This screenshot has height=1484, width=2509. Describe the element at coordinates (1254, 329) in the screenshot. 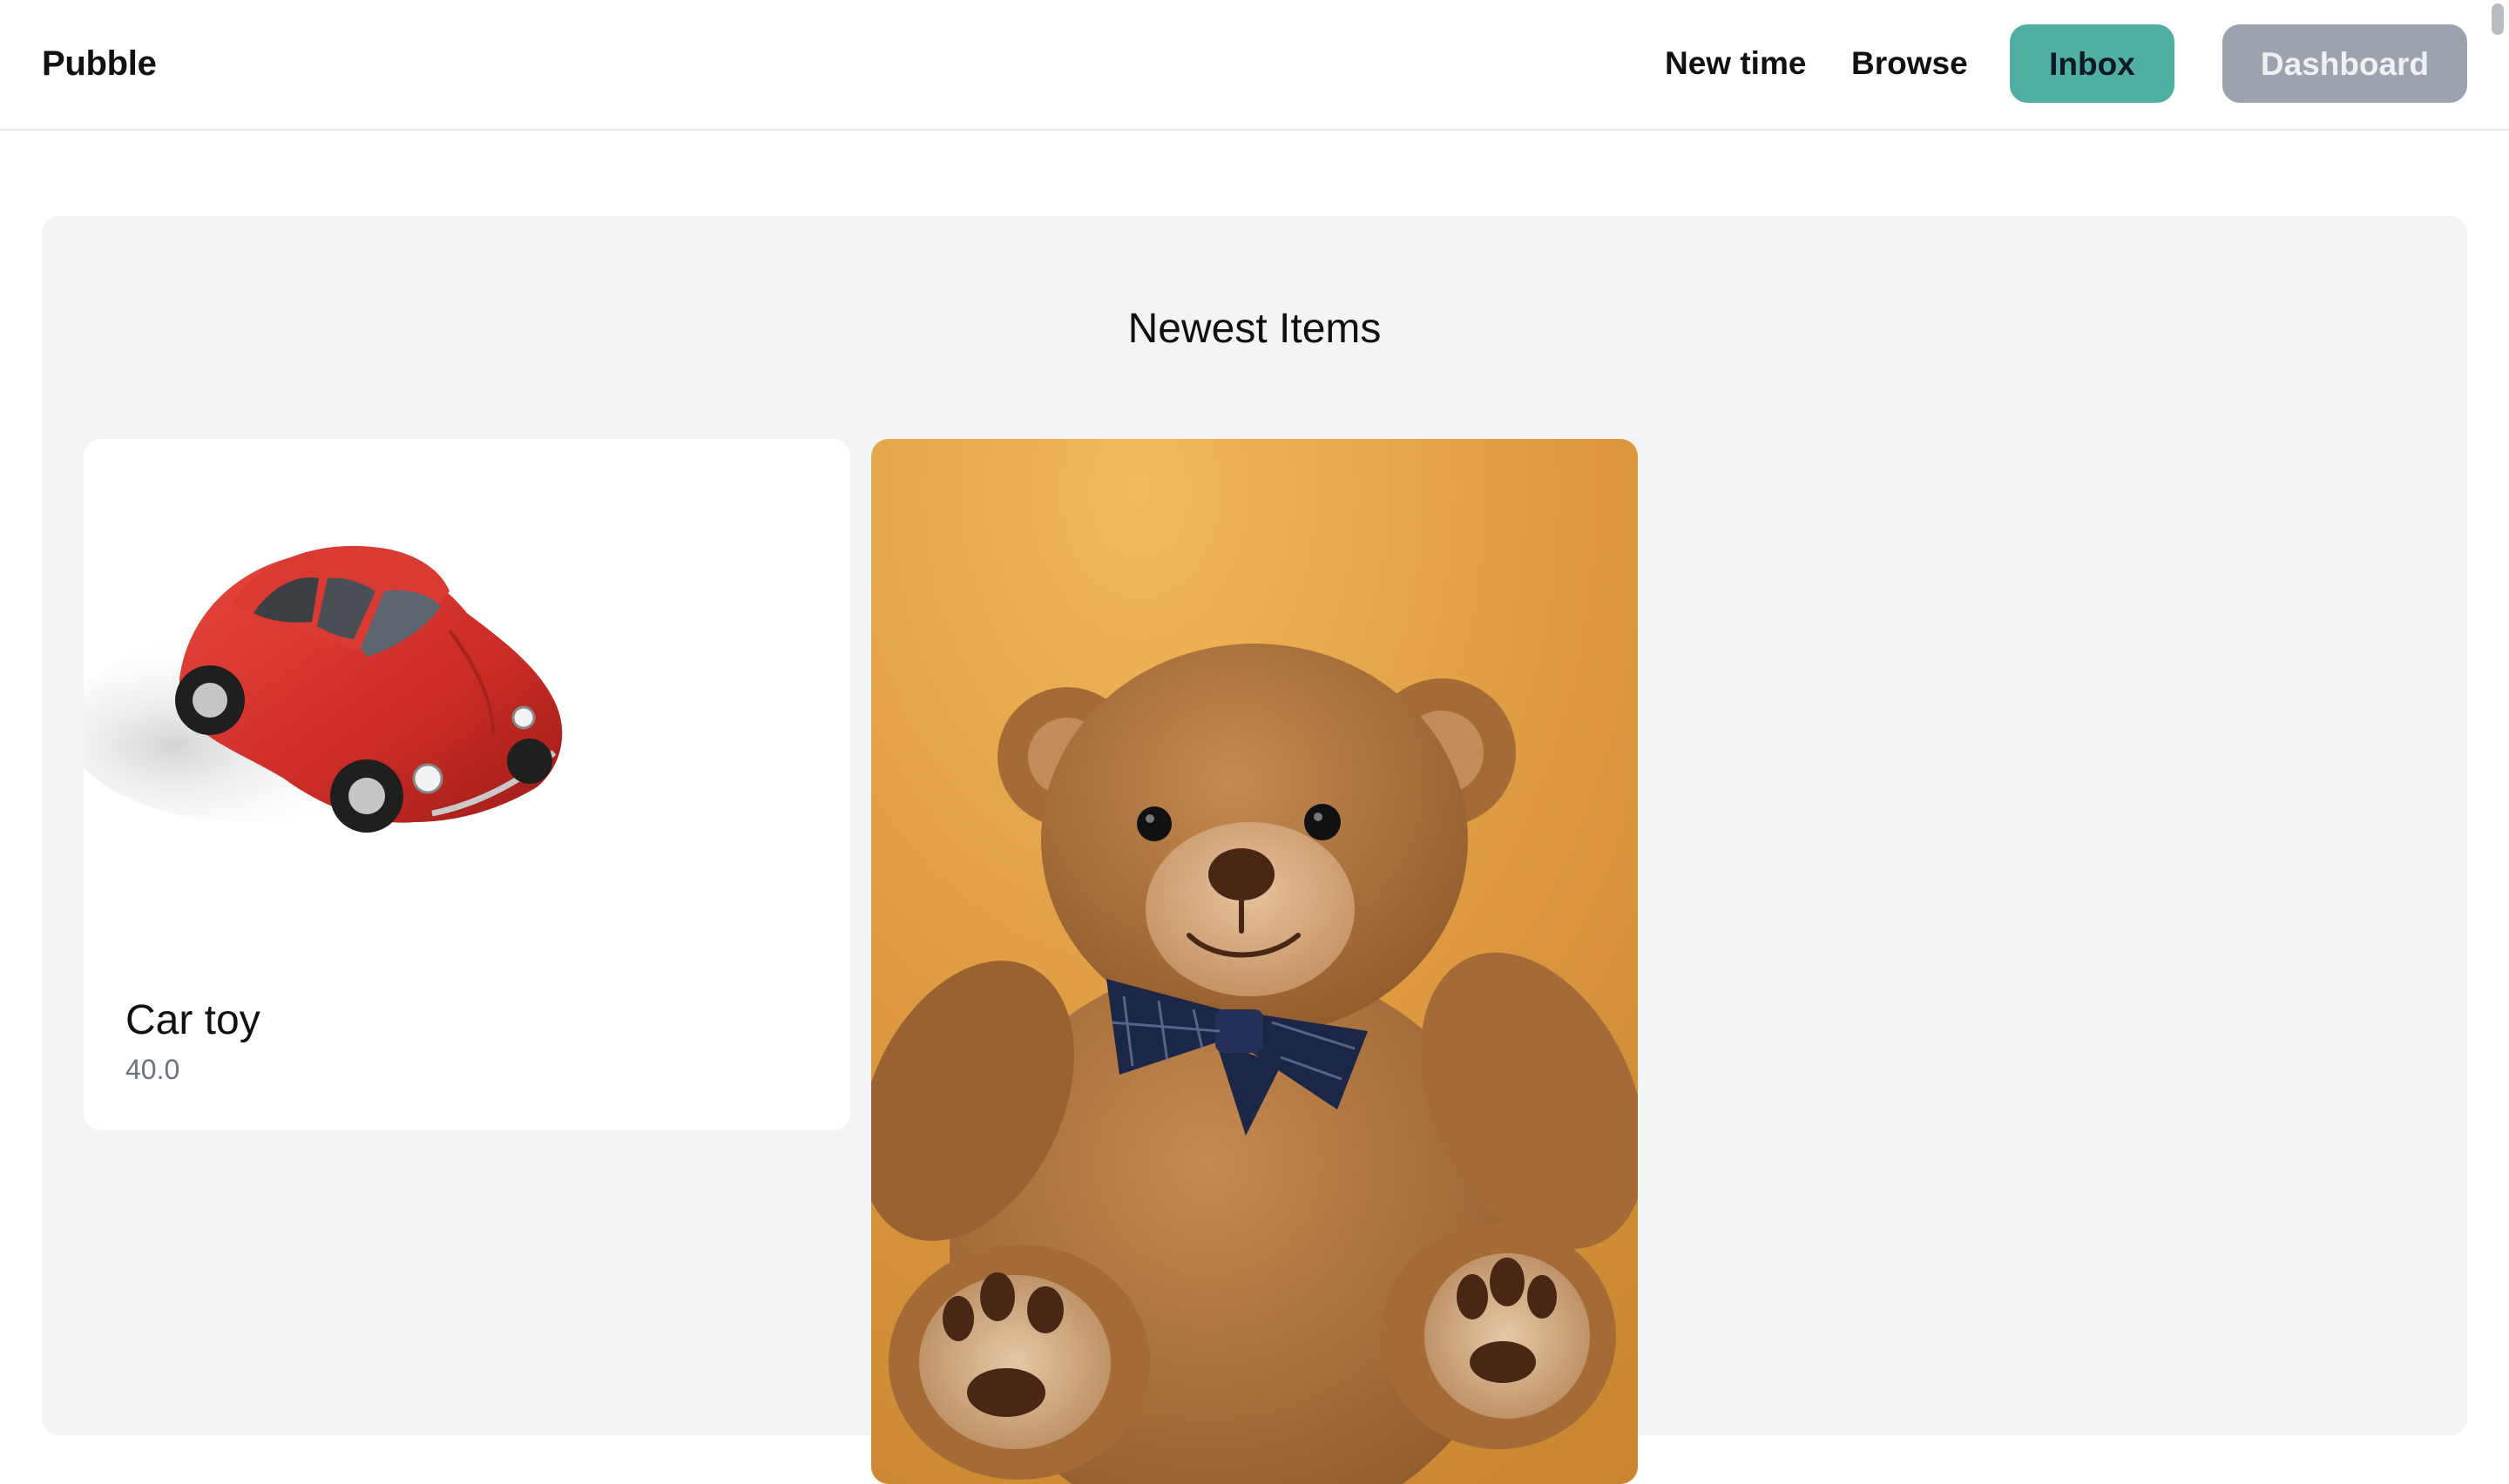

I see `section-title: Newest Items` at that location.